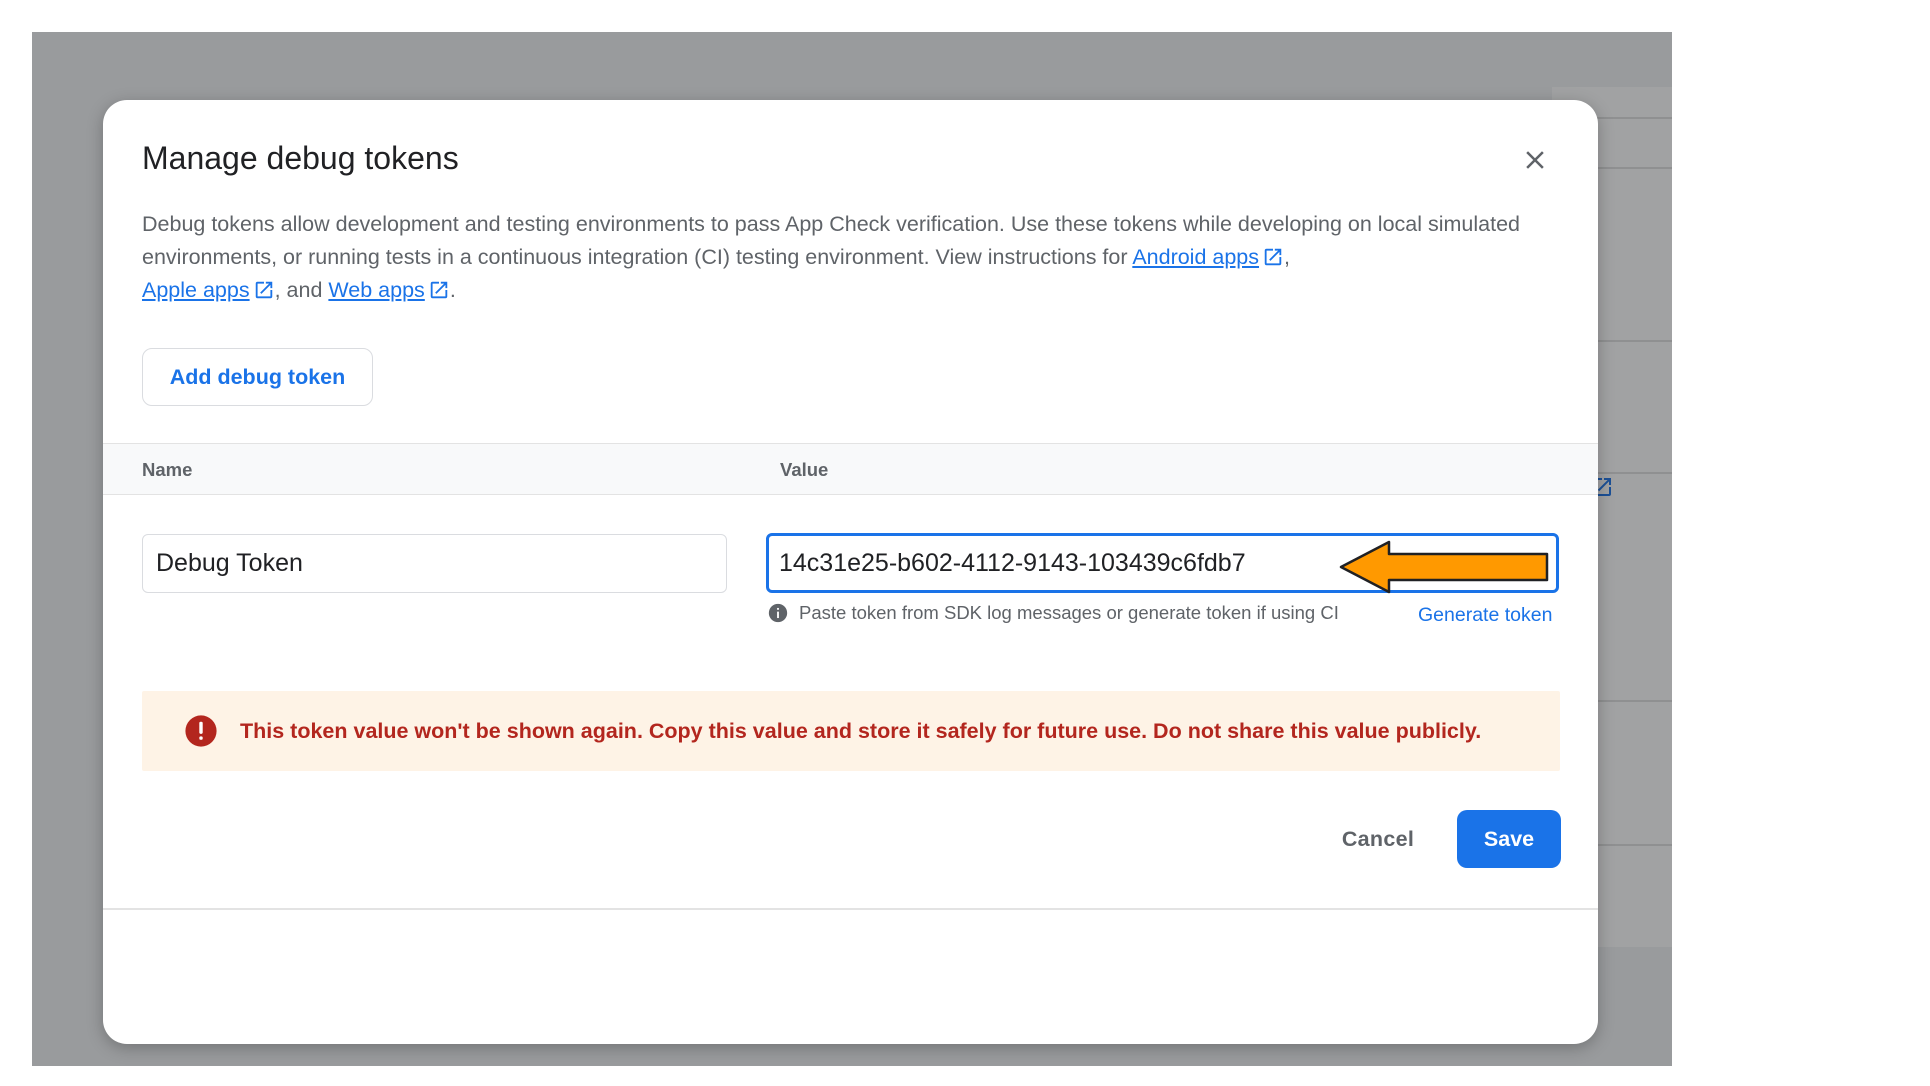 This screenshot has height=1086, width=1930. Describe the element at coordinates (850, 909) in the screenshot. I see `footer-divider` at that location.